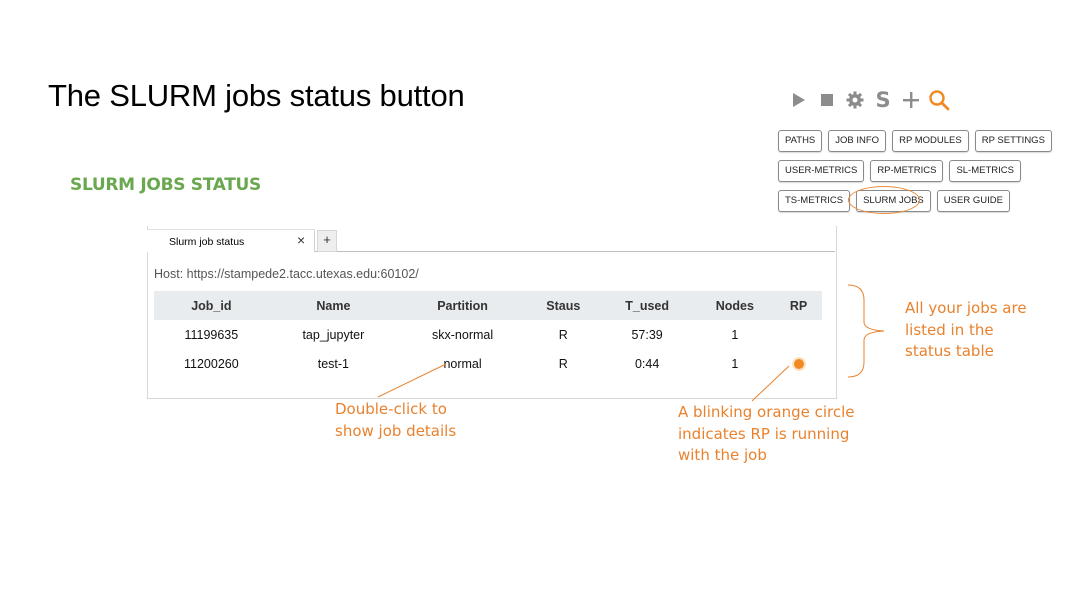  Describe the element at coordinates (722, 455) in the screenshot. I see `annotation-line: with the job` at that location.